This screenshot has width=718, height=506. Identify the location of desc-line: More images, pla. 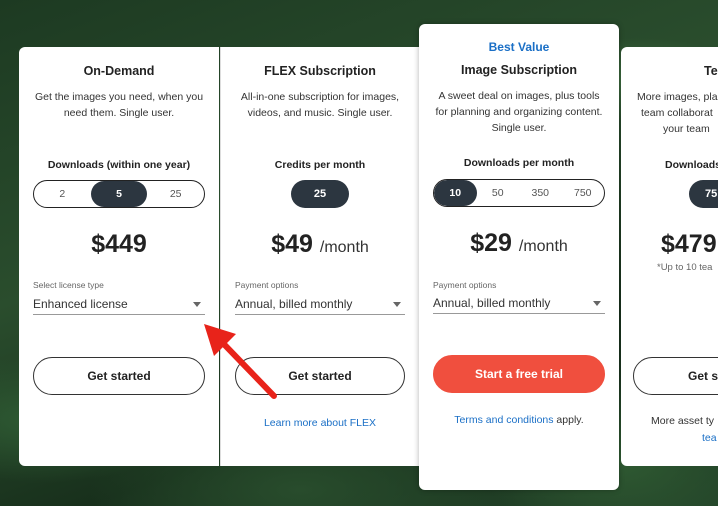
(677, 97).